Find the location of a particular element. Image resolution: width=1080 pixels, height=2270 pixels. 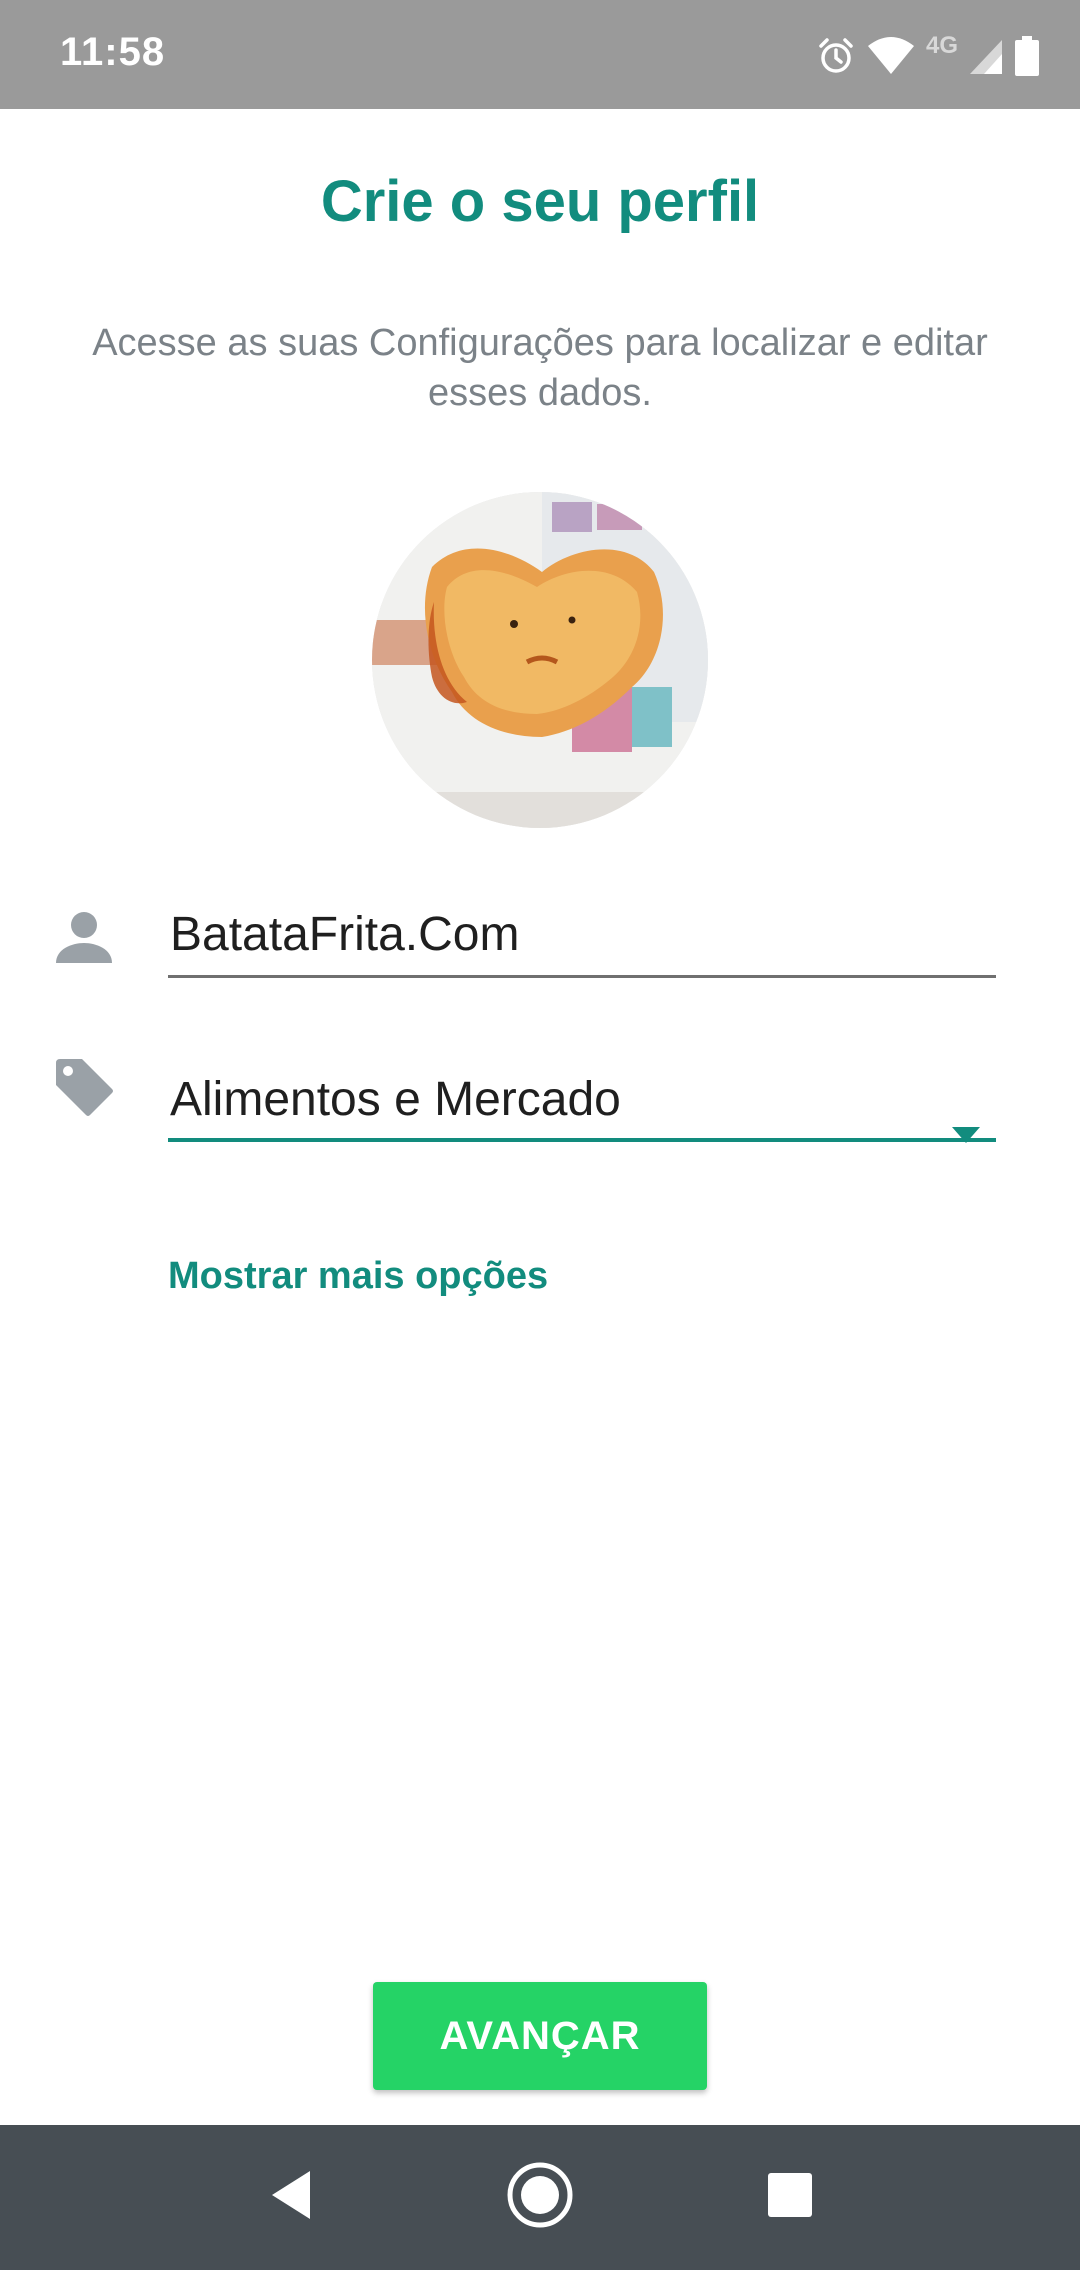

profile-photo is located at coordinates (540, 660).